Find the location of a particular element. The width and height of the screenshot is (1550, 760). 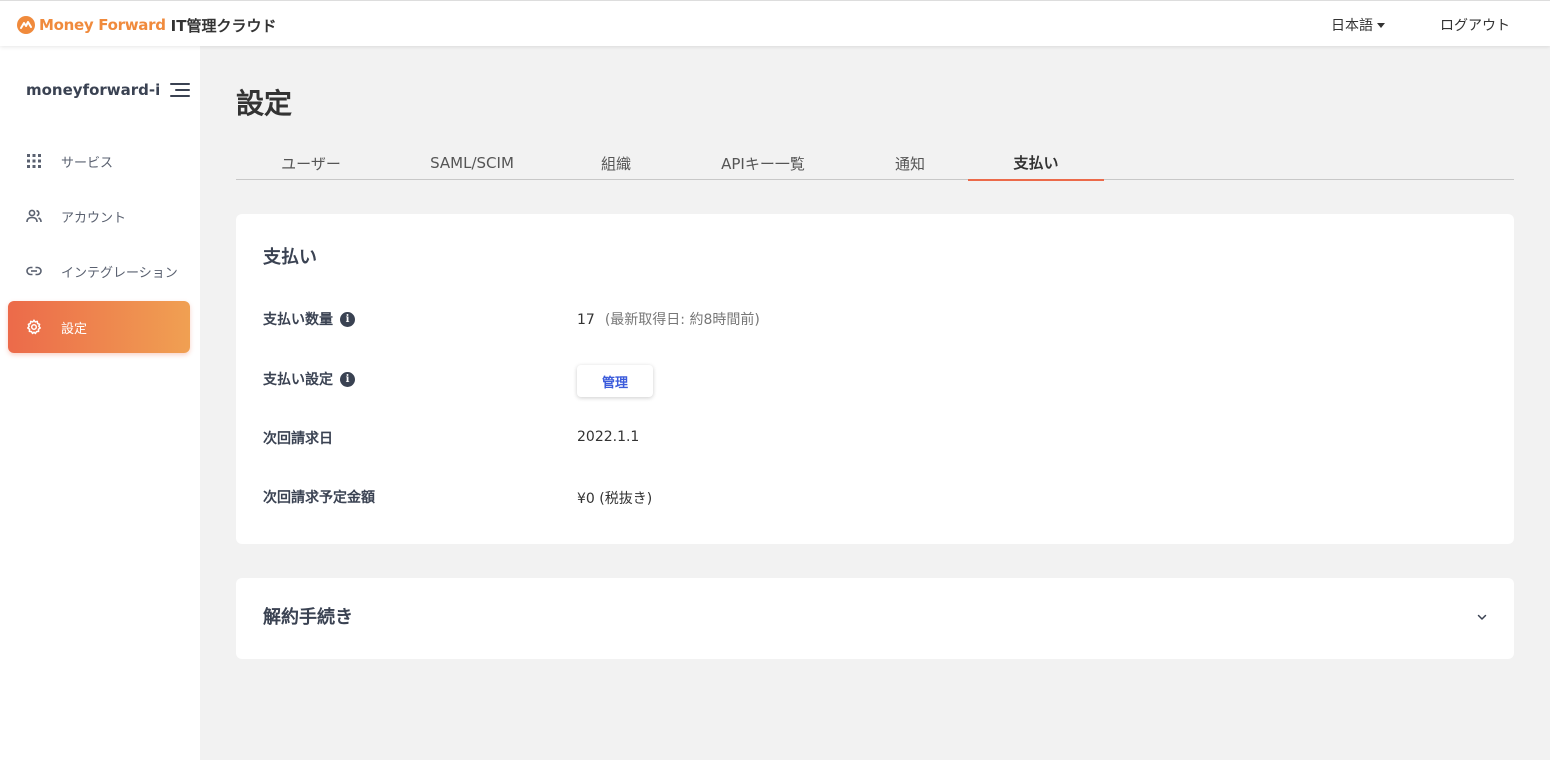

tab-saml-scim: SAML/SCIM is located at coordinates (472, 163).